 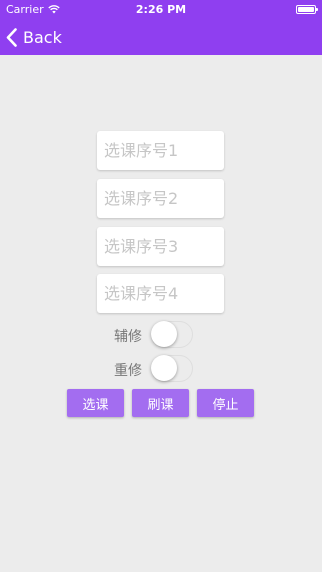 I want to click on battery-icon, so click(x=307, y=9).